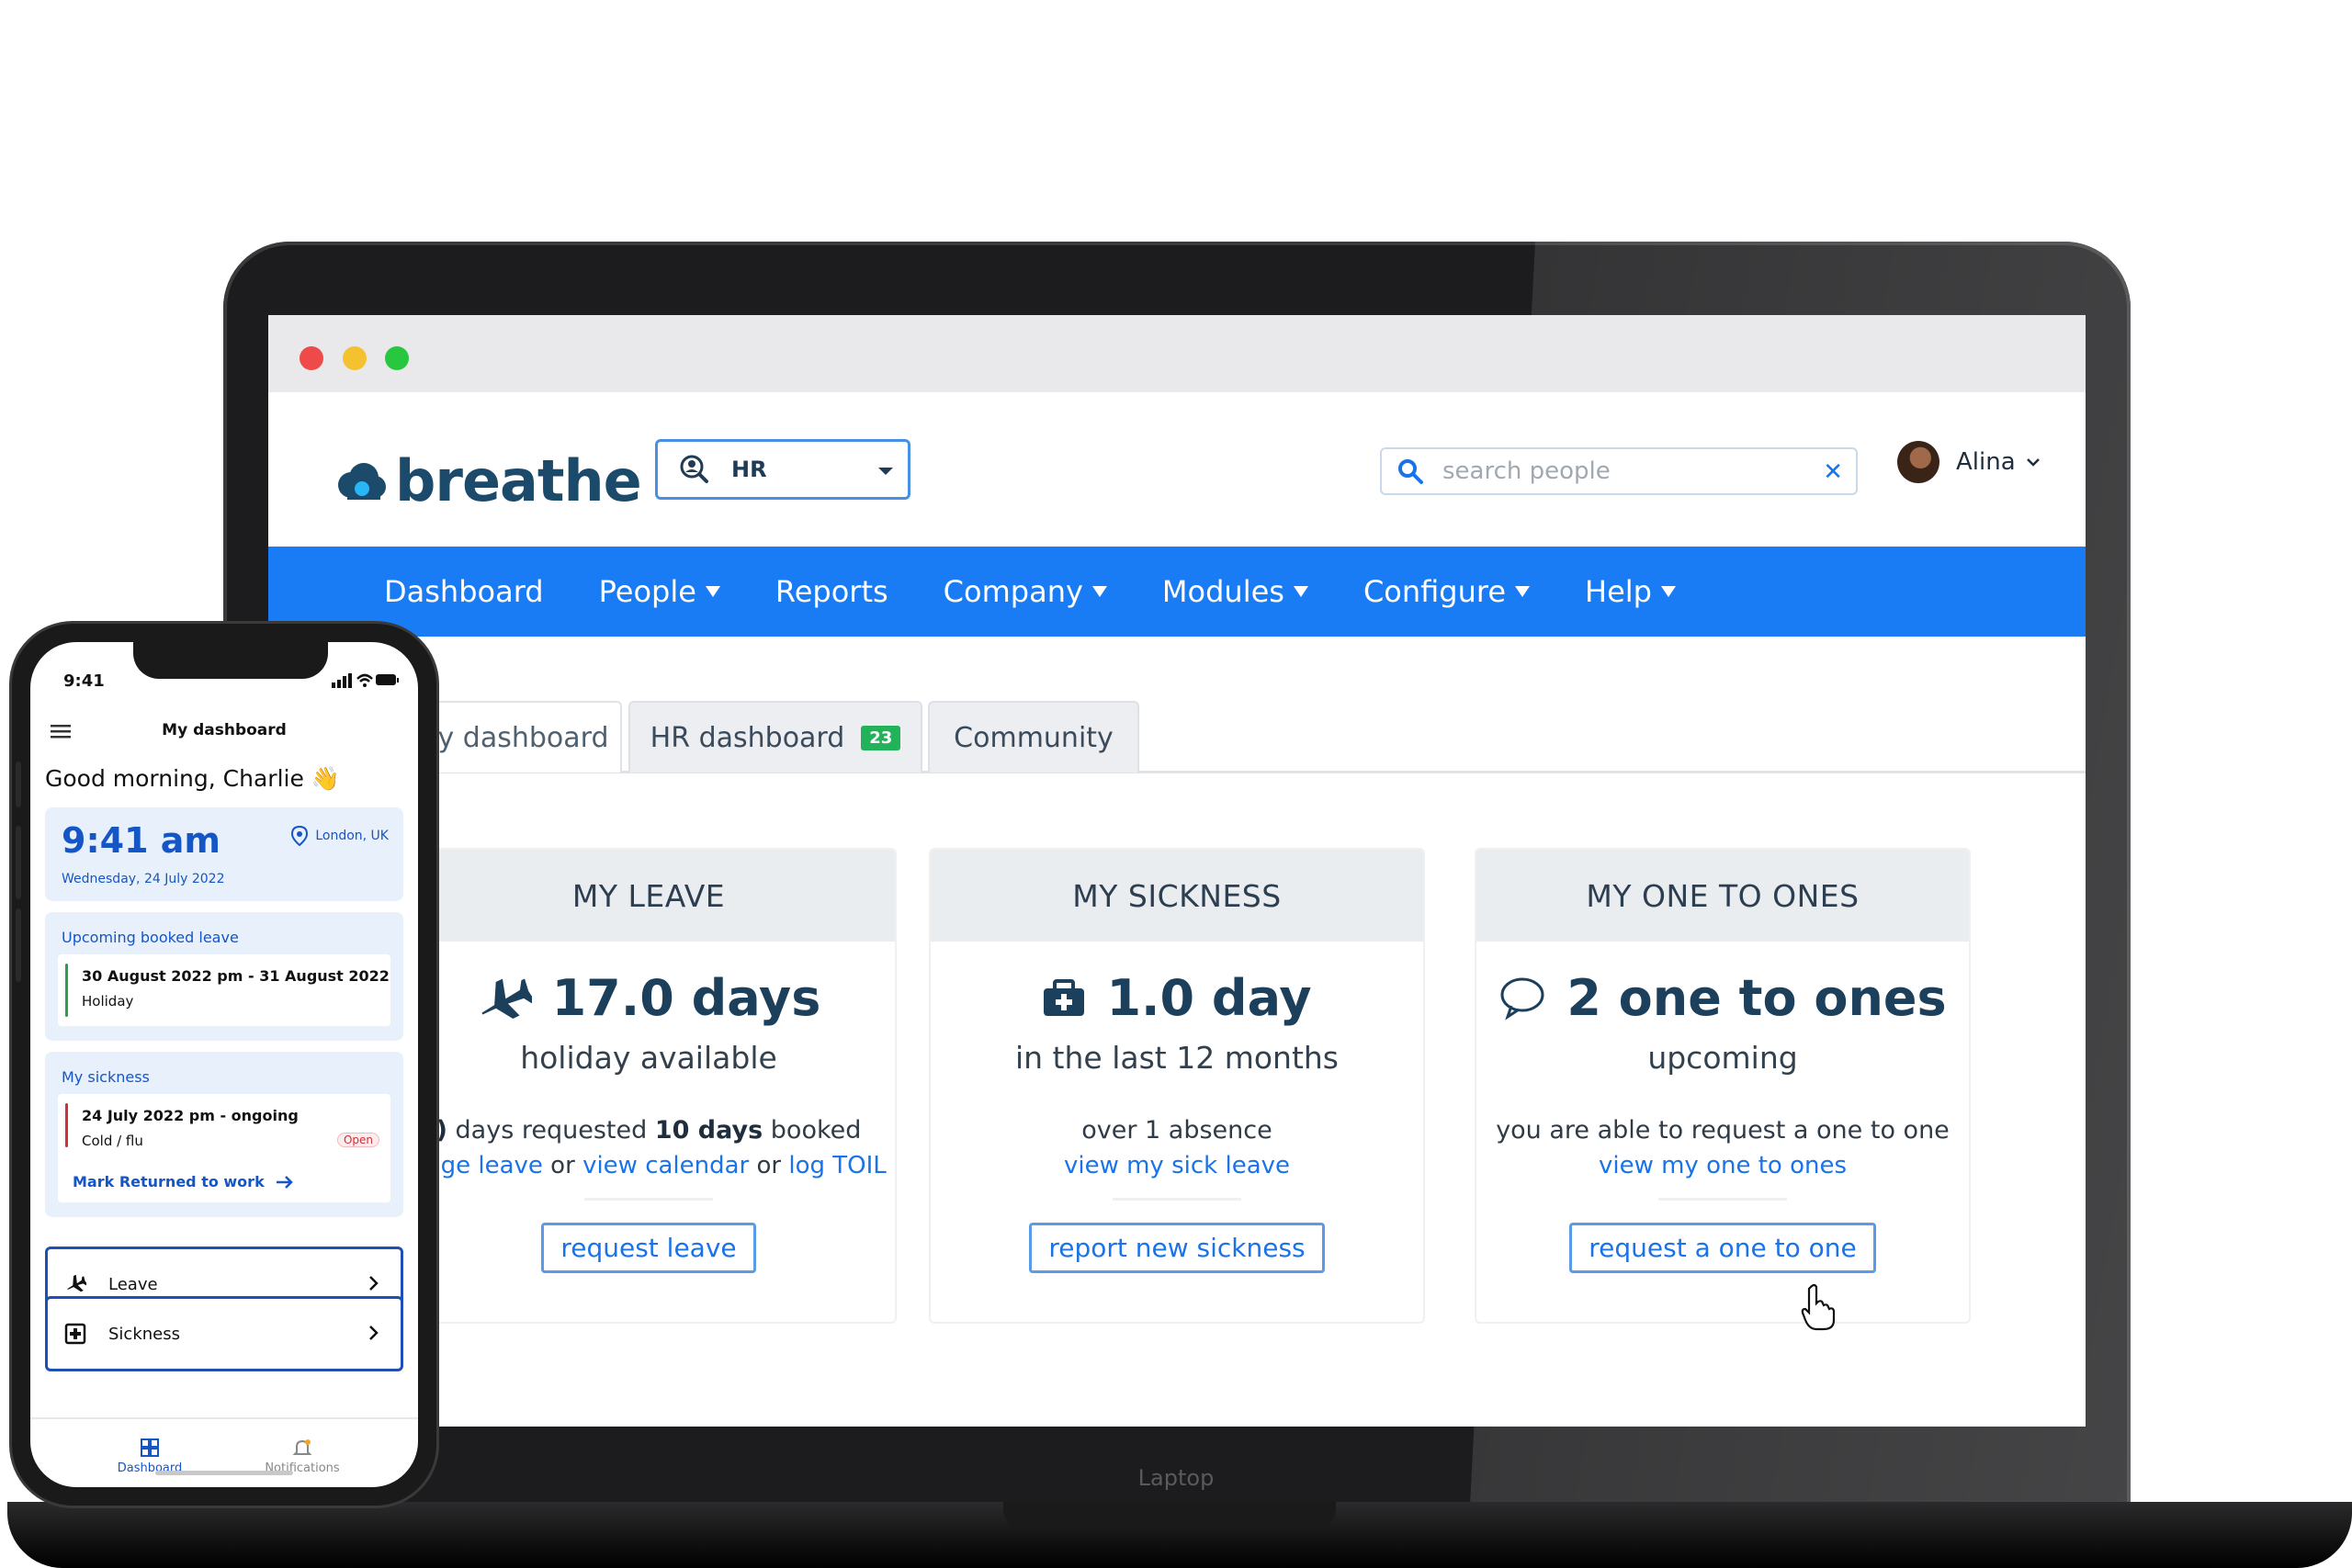 The height and width of the screenshot is (1568, 2352). I want to click on count-badge: 23, so click(881, 738).